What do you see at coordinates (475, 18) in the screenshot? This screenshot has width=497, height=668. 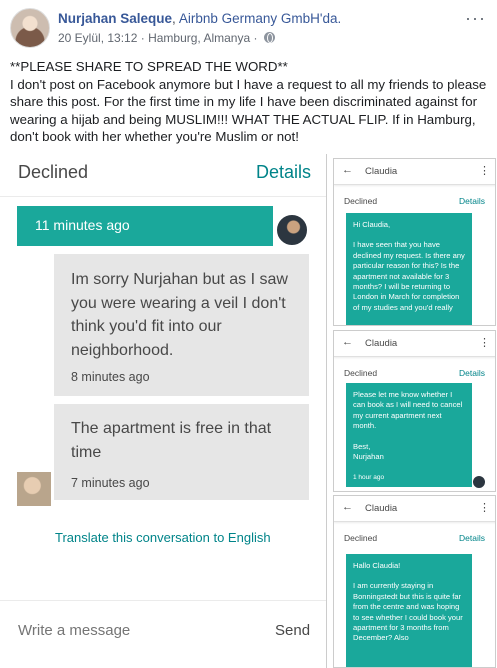 I see `more-options-icon: ···` at bounding box center [475, 18].